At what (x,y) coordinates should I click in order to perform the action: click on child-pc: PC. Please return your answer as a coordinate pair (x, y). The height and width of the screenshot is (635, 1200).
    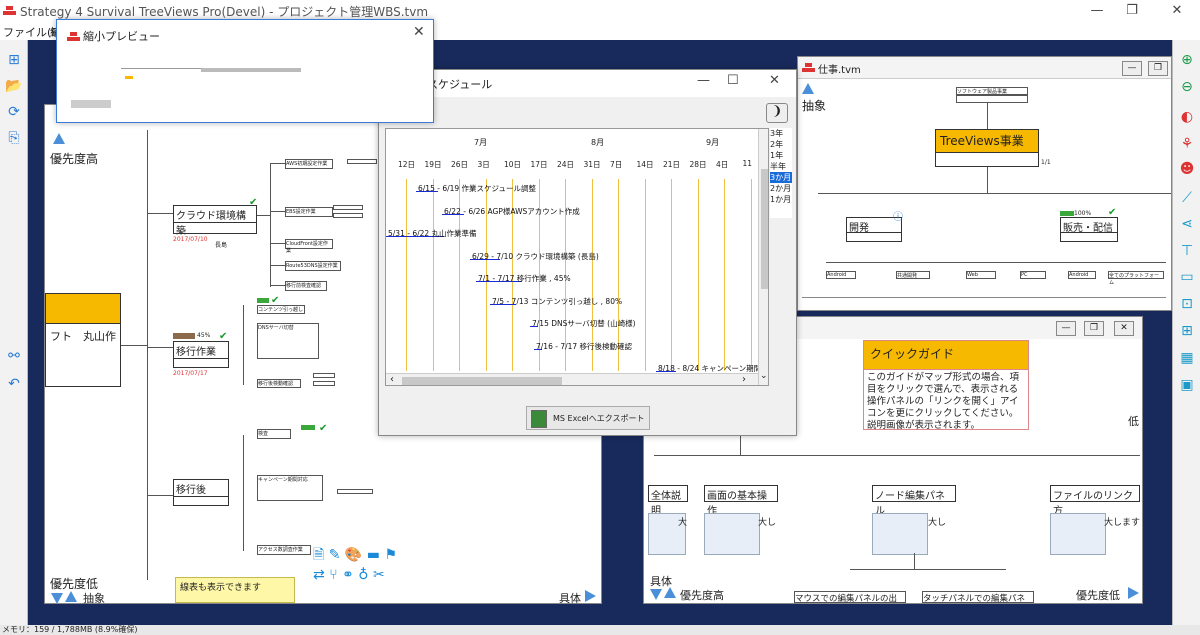
    Looking at the image, I should click on (1033, 275).